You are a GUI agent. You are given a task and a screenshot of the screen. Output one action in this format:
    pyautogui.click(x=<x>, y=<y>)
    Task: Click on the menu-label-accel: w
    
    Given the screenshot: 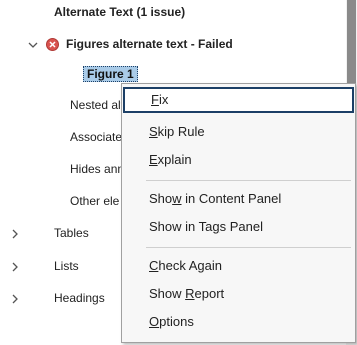 What is the action you would take?
    pyautogui.click(x=177, y=198)
    